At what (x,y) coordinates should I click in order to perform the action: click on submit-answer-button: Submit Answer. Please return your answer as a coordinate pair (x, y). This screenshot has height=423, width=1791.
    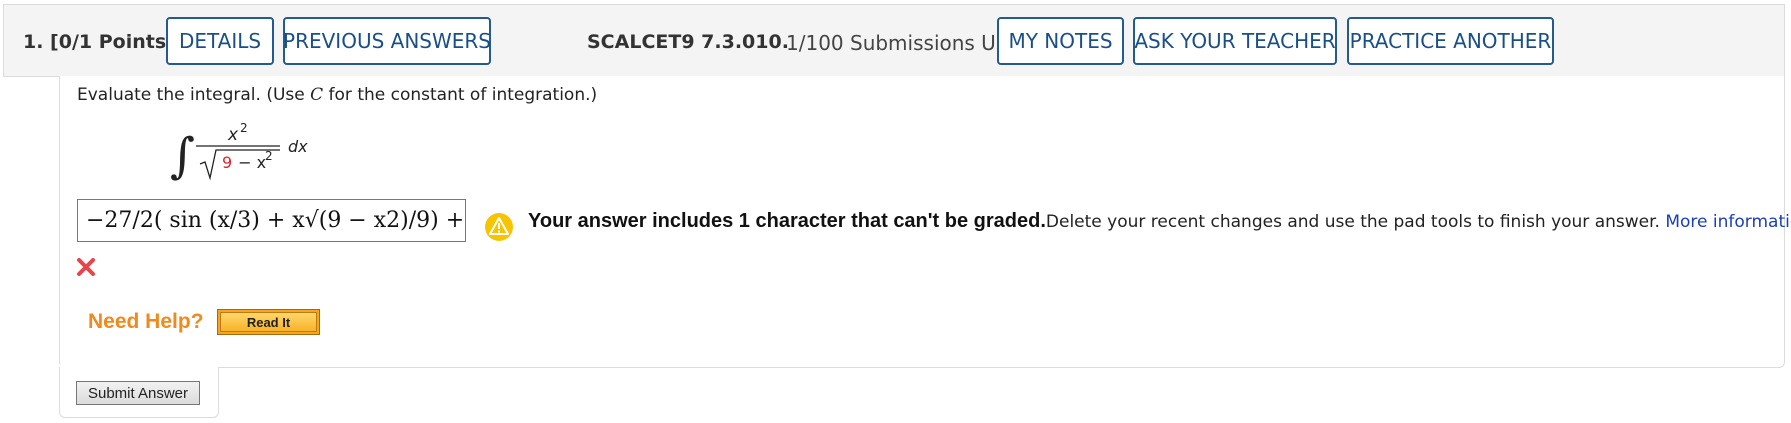
    Looking at the image, I should click on (138, 393).